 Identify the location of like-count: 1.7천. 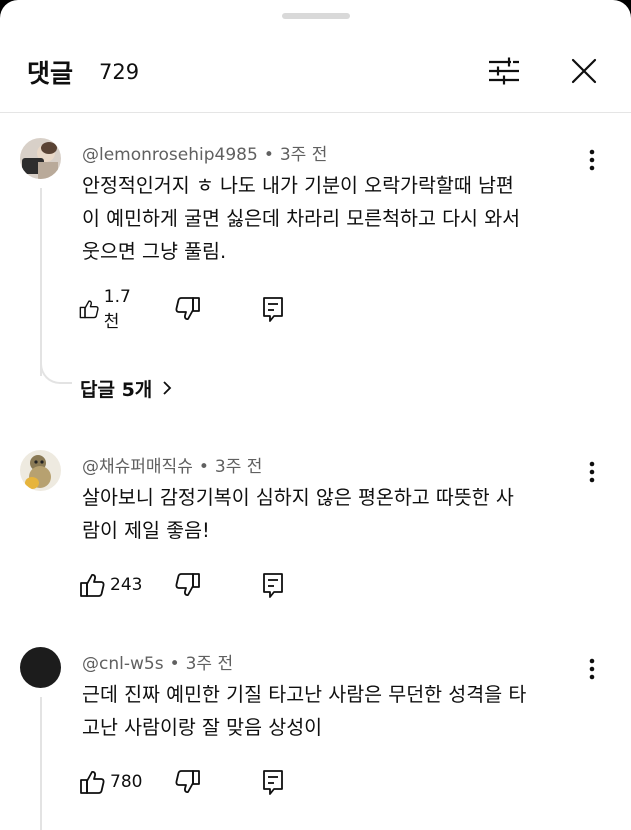
(117, 309).